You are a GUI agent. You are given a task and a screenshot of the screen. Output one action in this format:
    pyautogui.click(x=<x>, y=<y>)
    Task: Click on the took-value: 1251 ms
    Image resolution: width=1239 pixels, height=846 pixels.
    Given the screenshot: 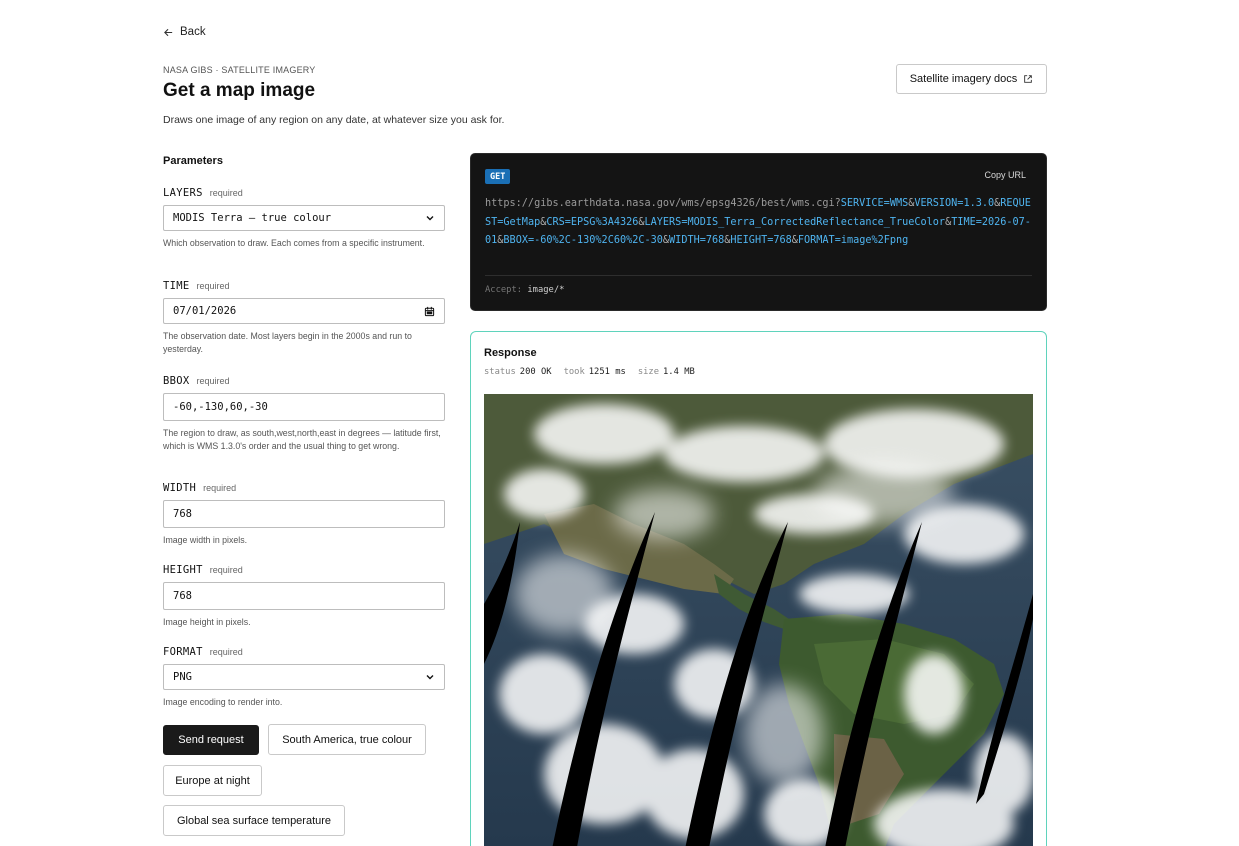 What is the action you would take?
    pyautogui.click(x=607, y=372)
    